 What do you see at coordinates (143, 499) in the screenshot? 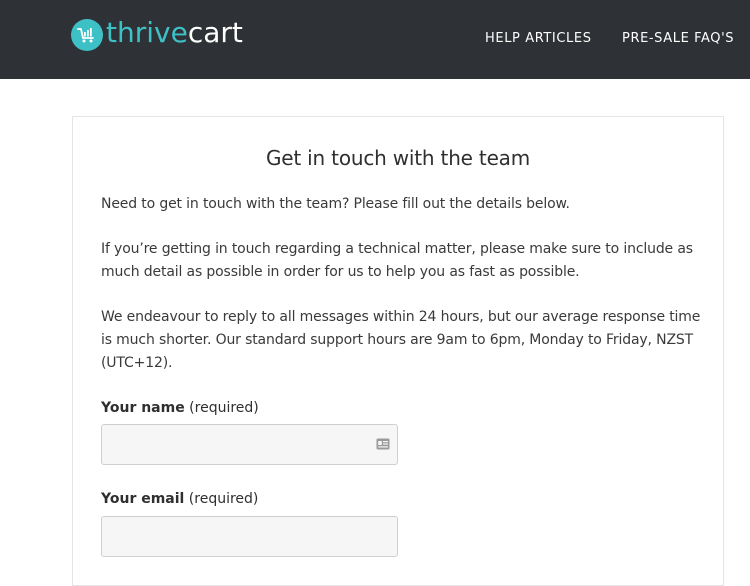
I see `email-label-text: Your email` at bounding box center [143, 499].